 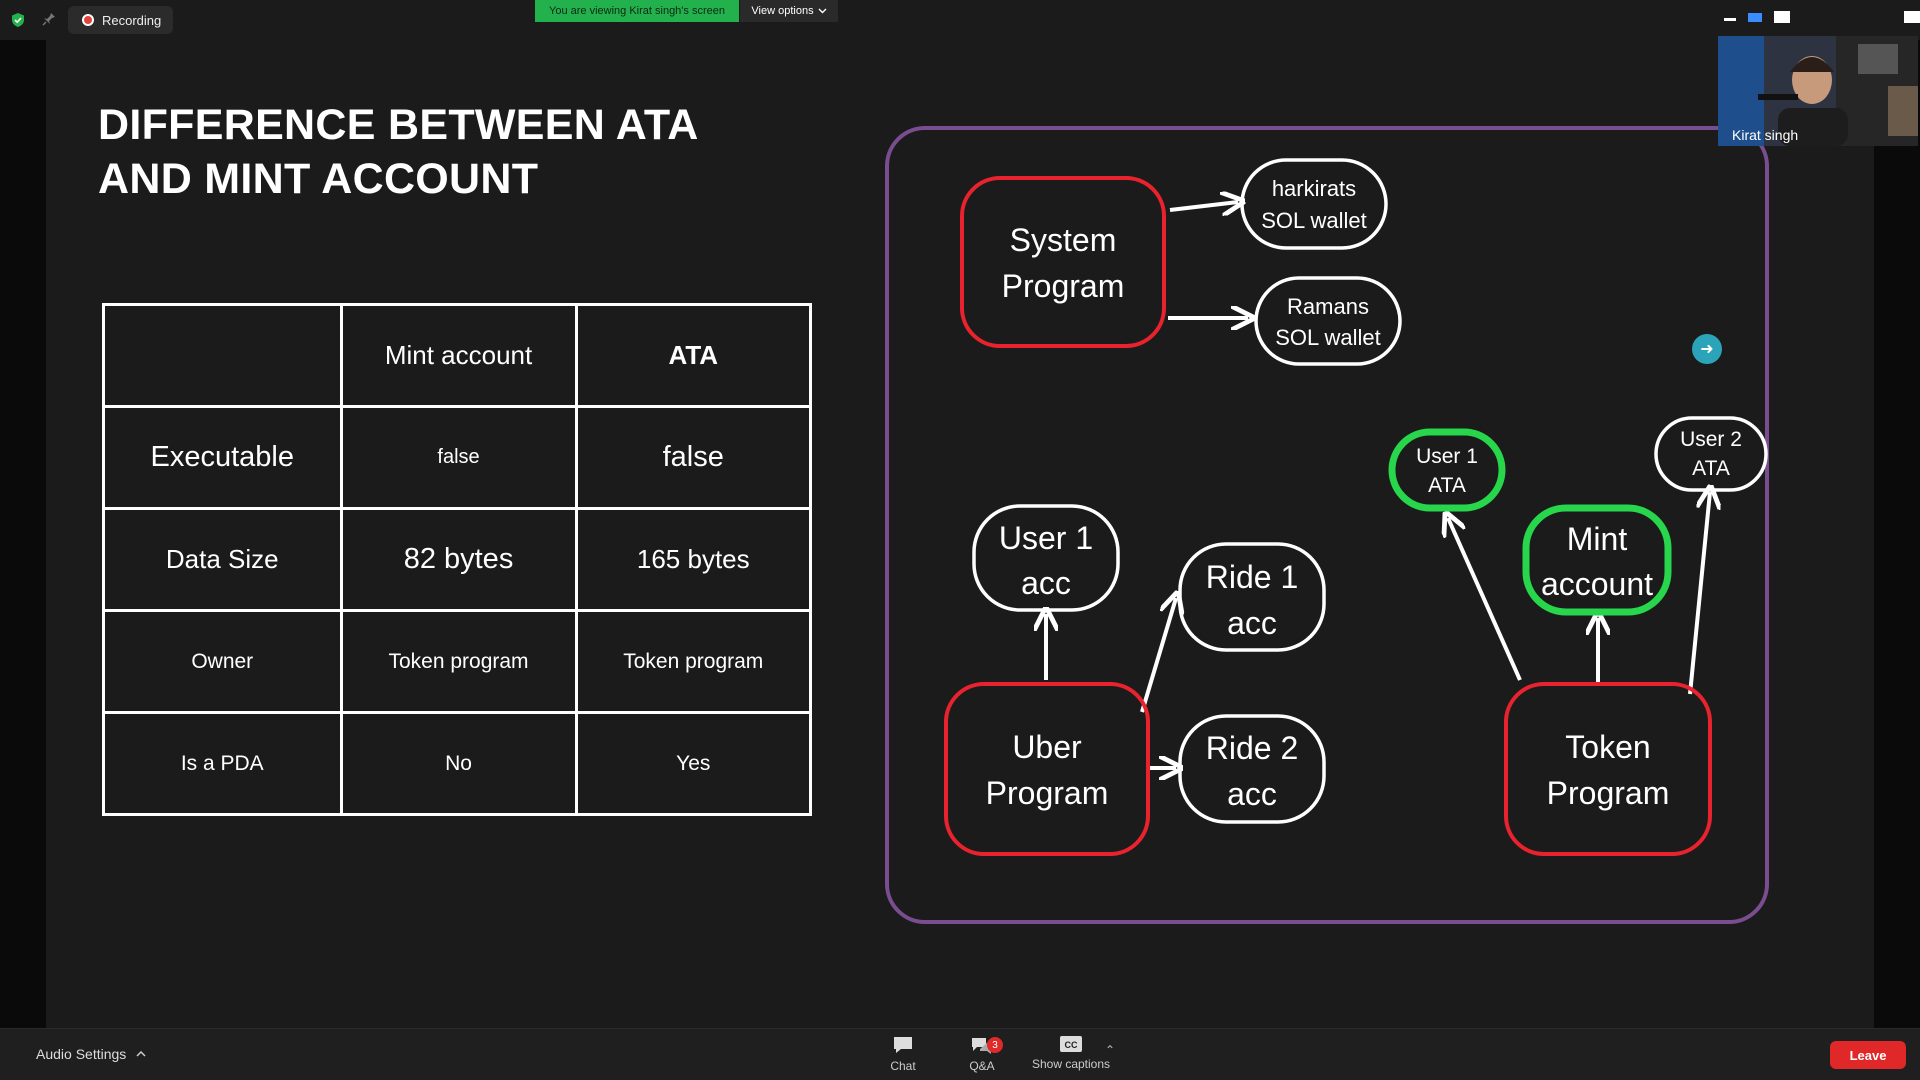 What do you see at coordinates (1252, 623) in the screenshot?
I see `ride1-acc-label-2: acc` at bounding box center [1252, 623].